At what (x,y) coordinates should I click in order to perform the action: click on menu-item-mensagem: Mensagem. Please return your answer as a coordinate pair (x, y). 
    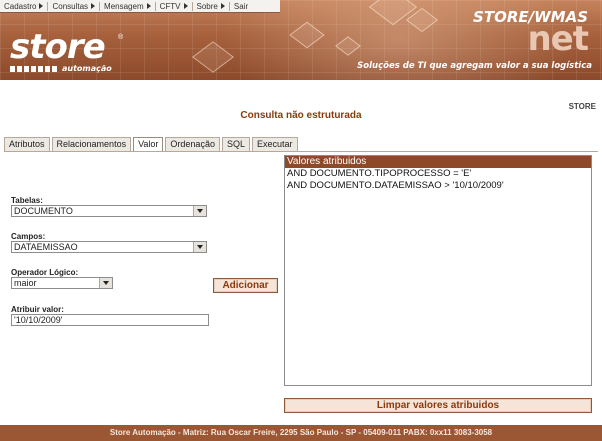
    Looking at the image, I should click on (127, 6).